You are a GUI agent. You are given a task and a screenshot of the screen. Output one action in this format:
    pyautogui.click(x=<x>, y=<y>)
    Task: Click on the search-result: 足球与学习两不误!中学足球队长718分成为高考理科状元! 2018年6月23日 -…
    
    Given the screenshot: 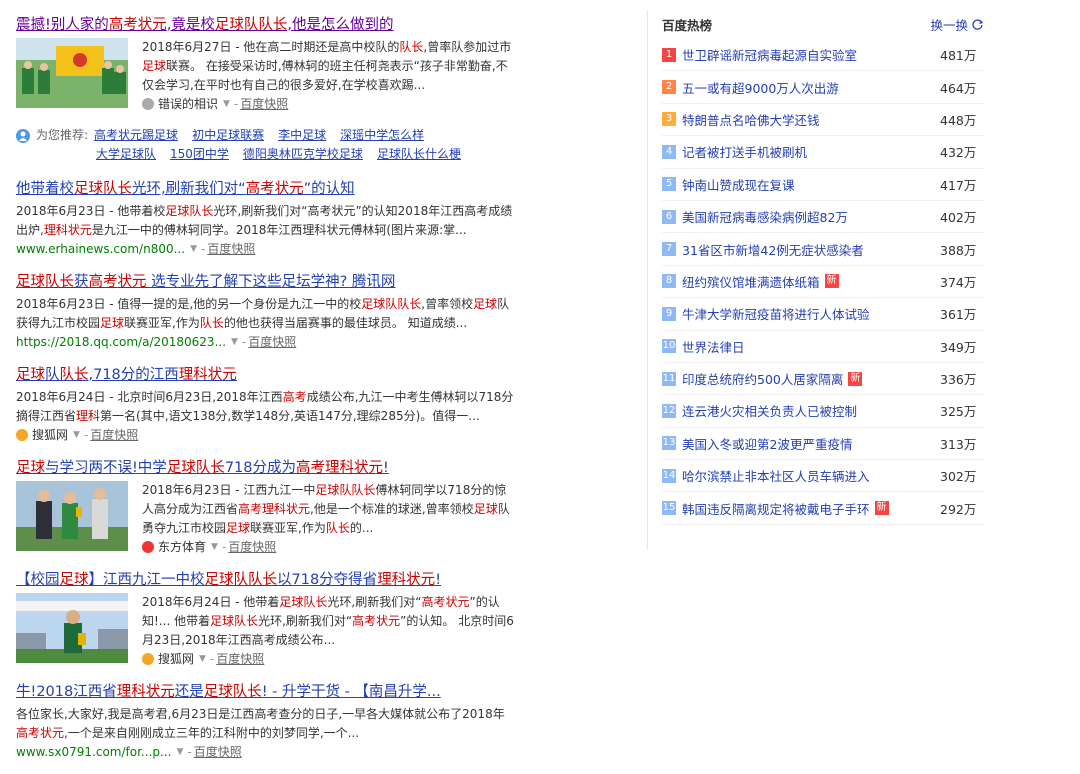 What is the action you would take?
    pyautogui.click(x=266, y=506)
    